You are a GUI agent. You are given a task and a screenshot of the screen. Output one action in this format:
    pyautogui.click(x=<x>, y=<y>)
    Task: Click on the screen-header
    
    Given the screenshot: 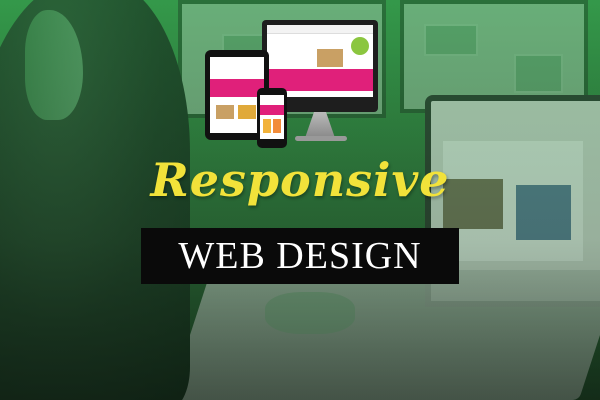 What is the action you would take?
    pyautogui.click(x=320, y=29)
    